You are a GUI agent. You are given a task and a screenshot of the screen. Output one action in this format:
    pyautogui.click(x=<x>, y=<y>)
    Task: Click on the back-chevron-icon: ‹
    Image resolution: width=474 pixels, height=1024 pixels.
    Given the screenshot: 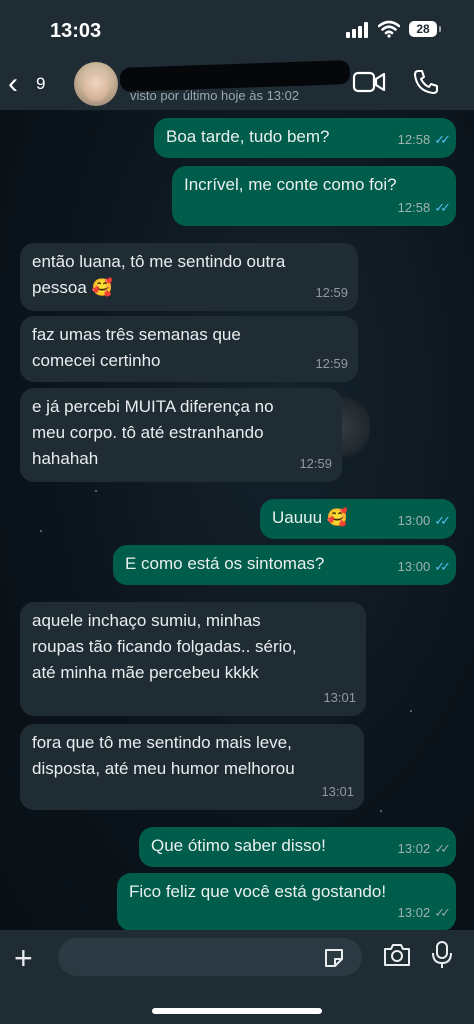 What is the action you would take?
    pyautogui.click(x=13, y=84)
    